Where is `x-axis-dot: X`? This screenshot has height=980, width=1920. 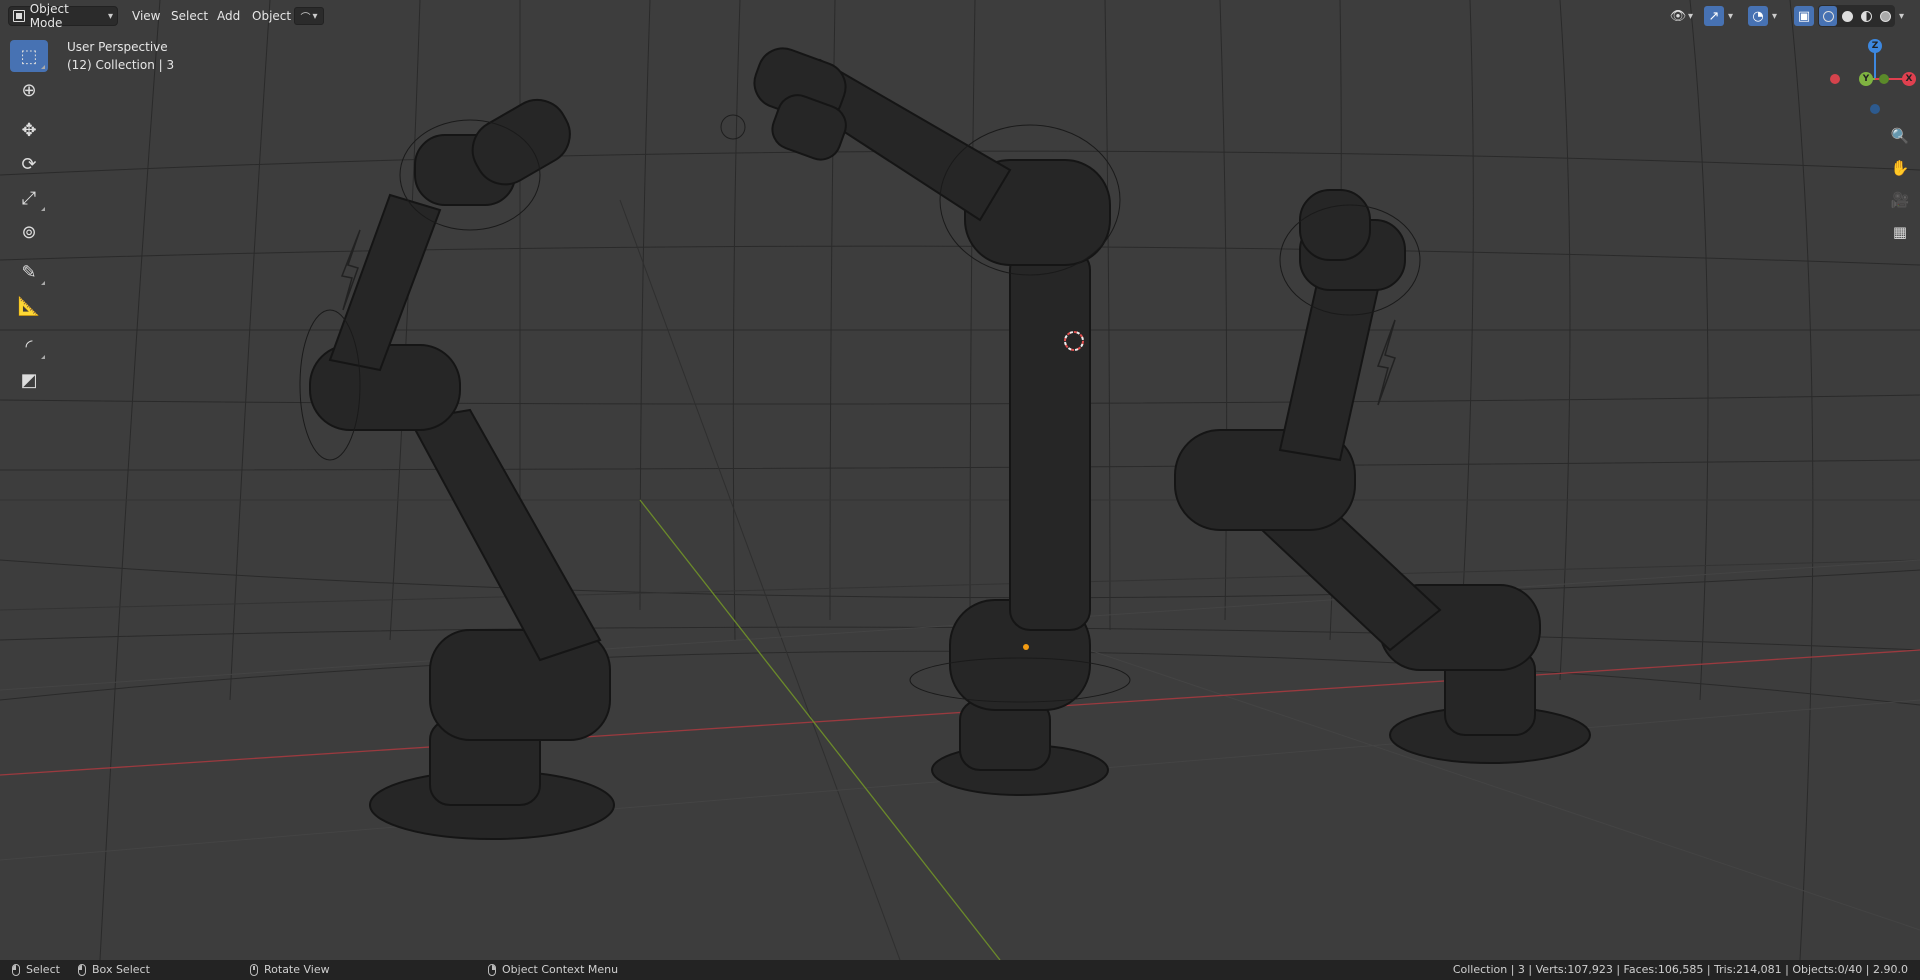 x-axis-dot: X is located at coordinates (1909, 79).